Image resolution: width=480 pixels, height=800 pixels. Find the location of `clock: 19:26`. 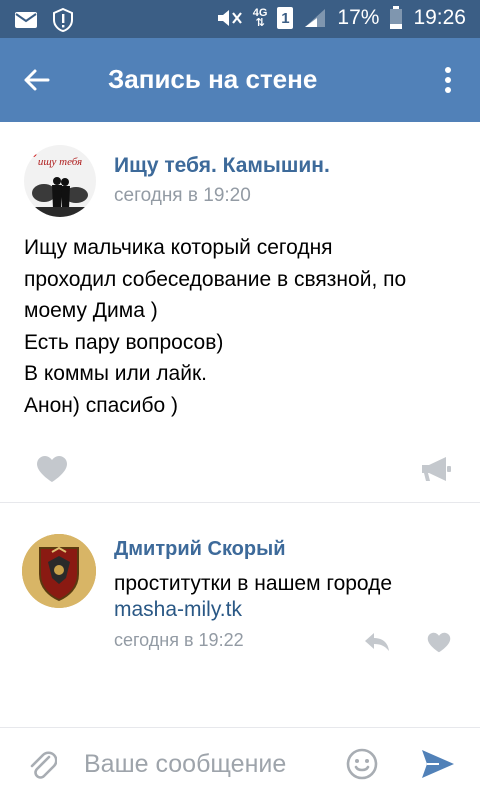

clock: 19:26 is located at coordinates (439, 17).